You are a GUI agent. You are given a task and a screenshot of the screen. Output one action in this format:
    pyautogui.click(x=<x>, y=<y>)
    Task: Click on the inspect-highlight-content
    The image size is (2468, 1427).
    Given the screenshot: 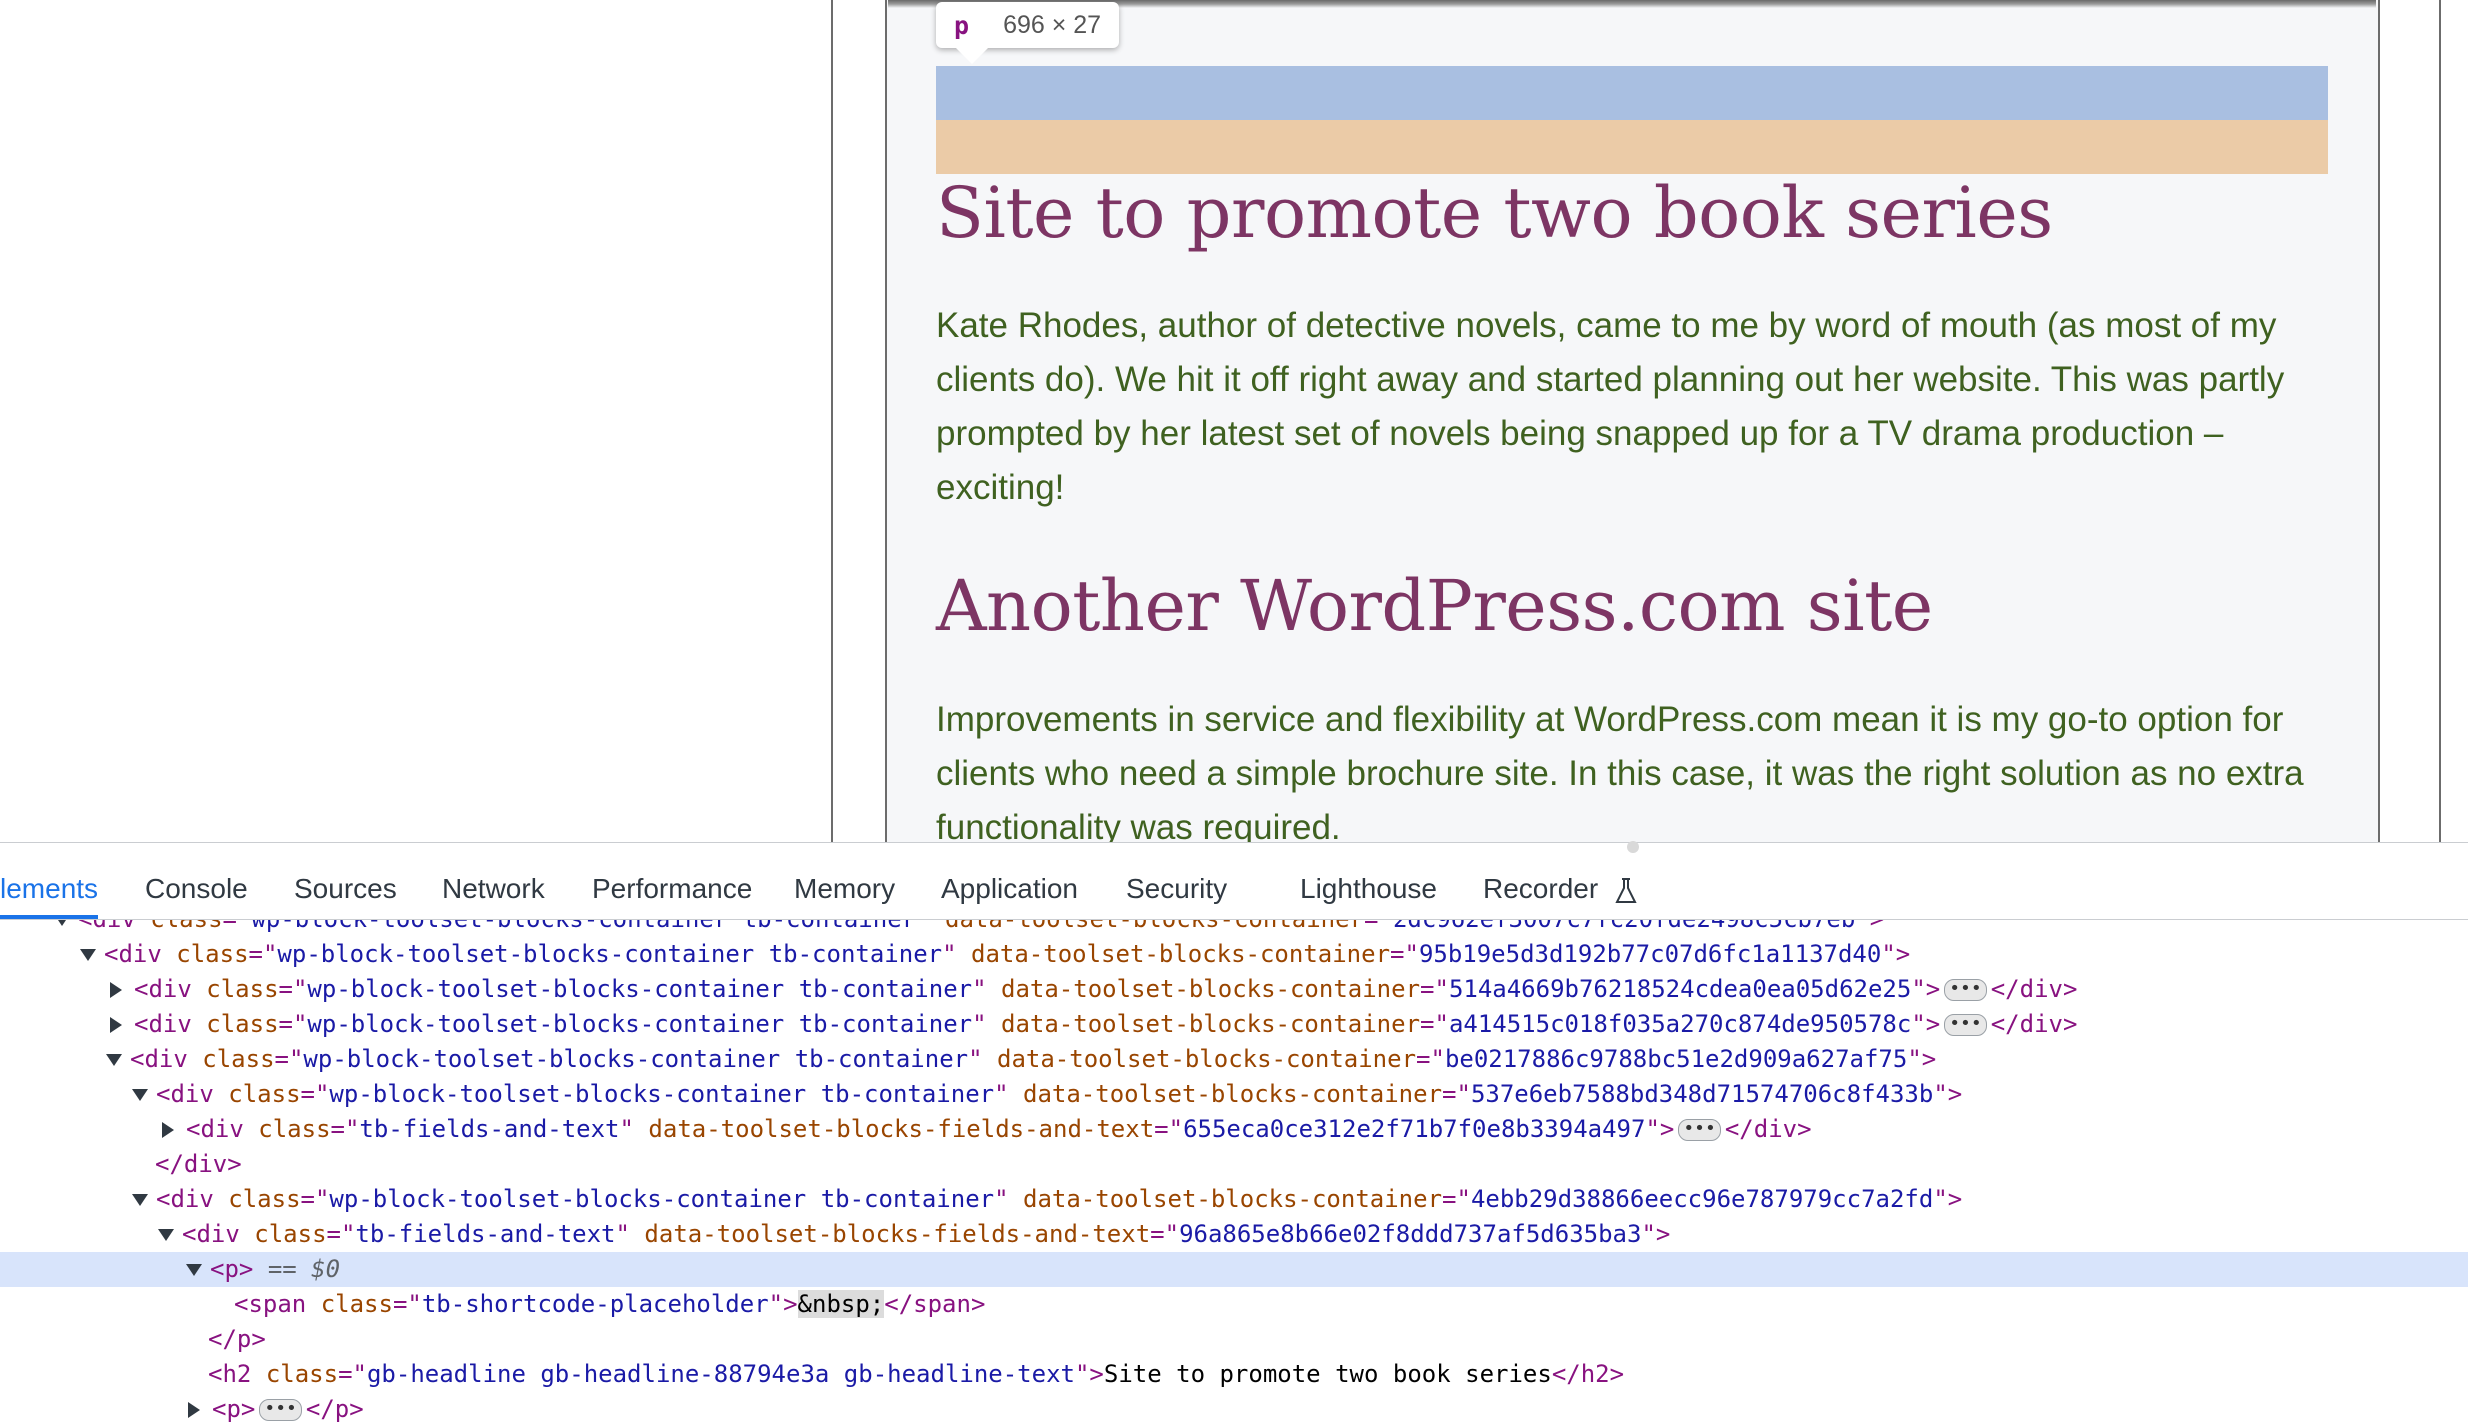 What is the action you would take?
    pyautogui.click(x=1632, y=93)
    